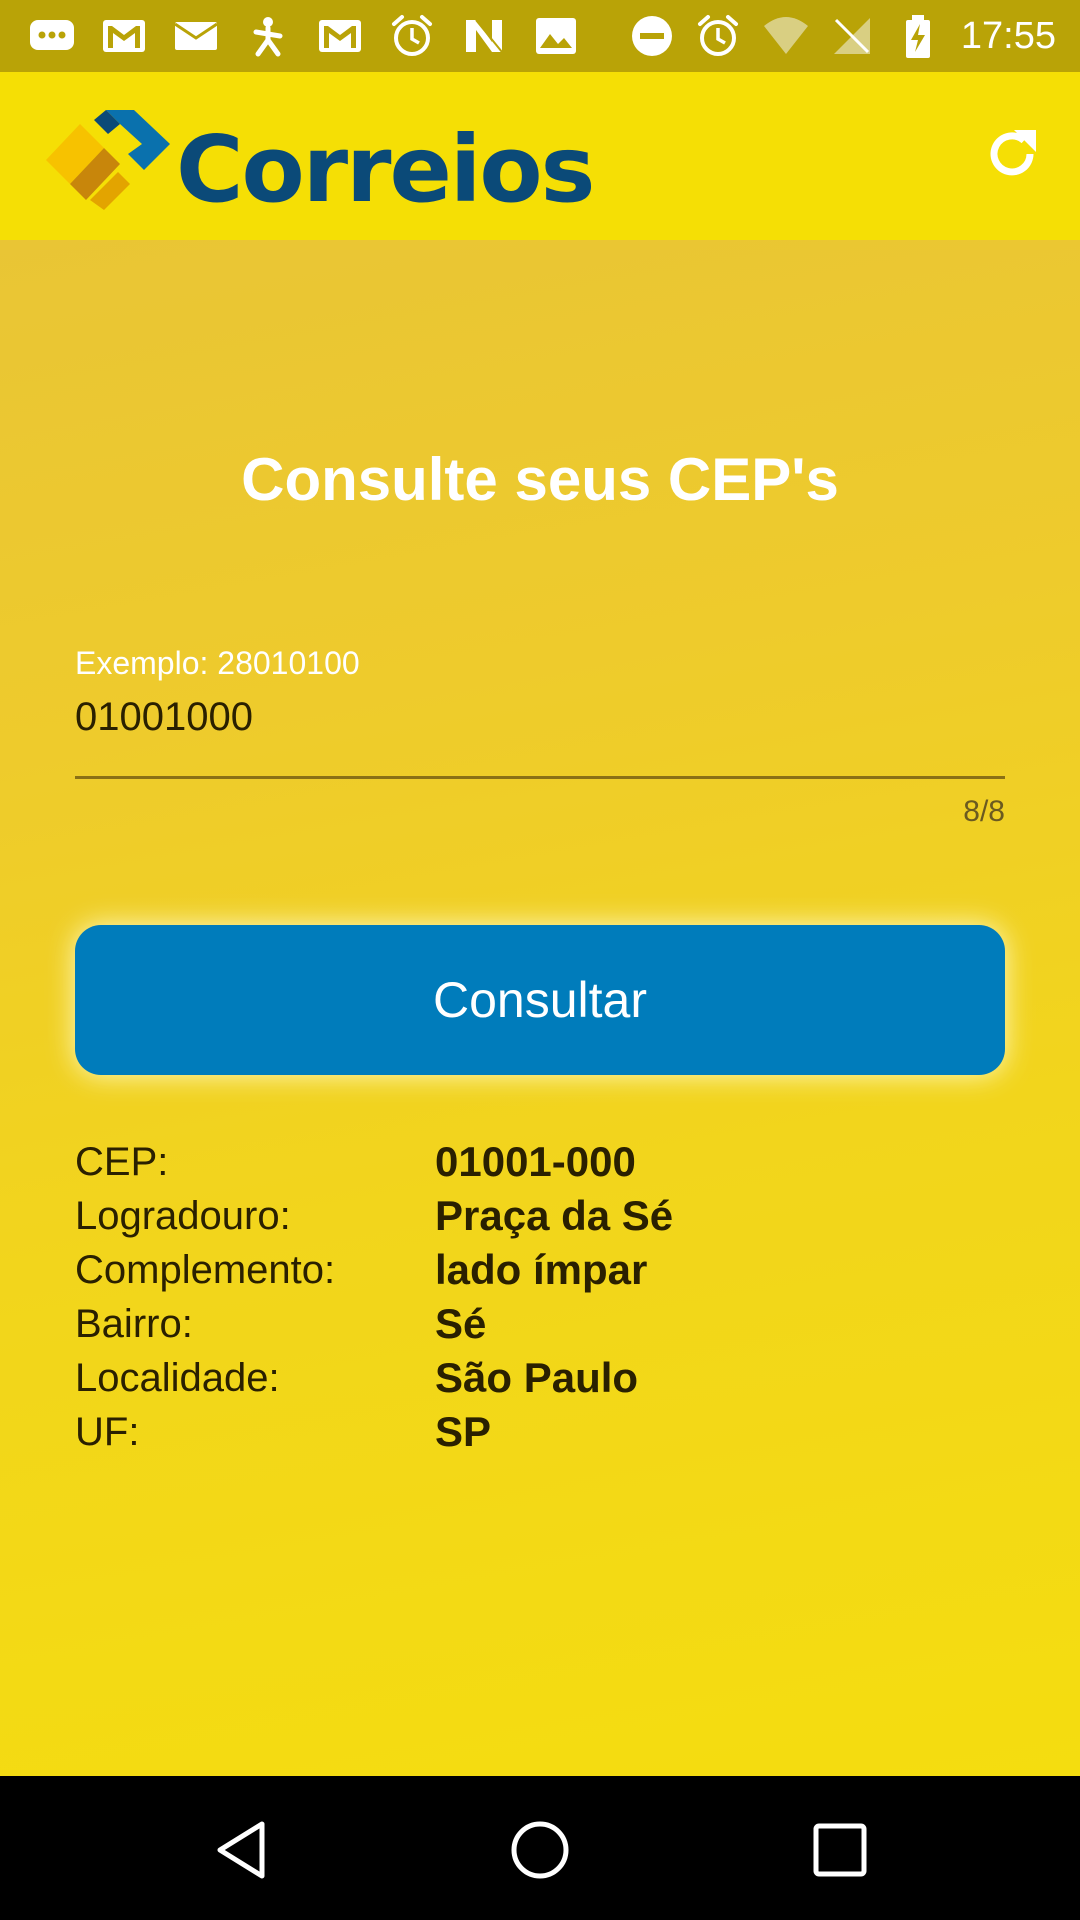 The width and height of the screenshot is (1080, 1920). Describe the element at coordinates (134, 1324) in the screenshot. I see `result-label: Bairro:` at that location.